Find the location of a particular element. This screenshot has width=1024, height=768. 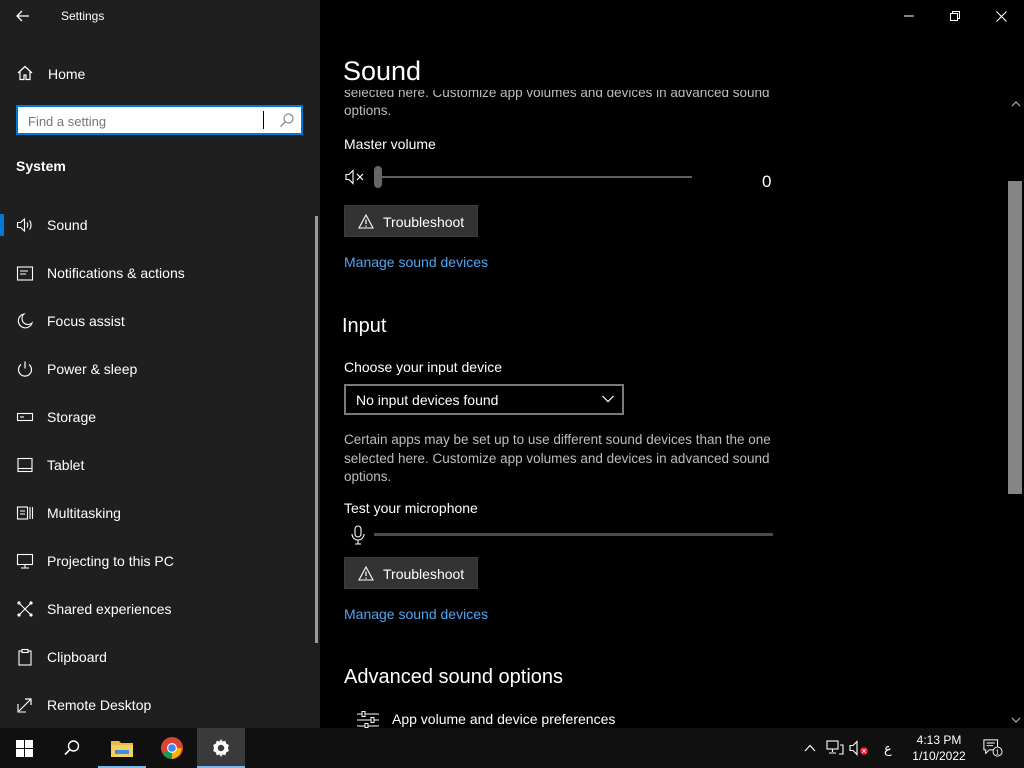

master-volume-track is located at coordinates (534, 177).